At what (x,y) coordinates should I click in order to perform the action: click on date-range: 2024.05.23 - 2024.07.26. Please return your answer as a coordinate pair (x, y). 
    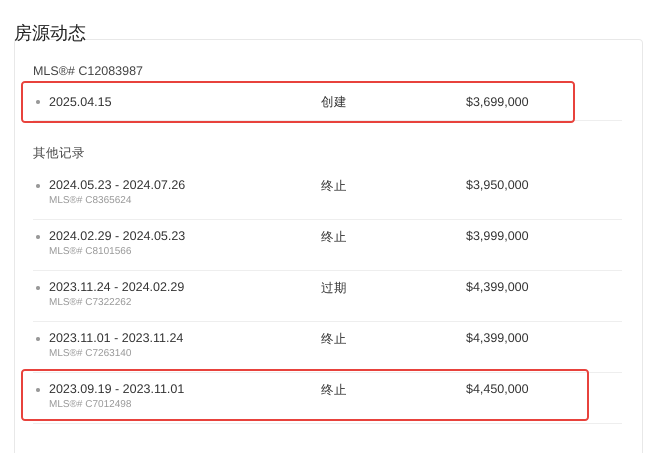
    Looking at the image, I should click on (117, 185).